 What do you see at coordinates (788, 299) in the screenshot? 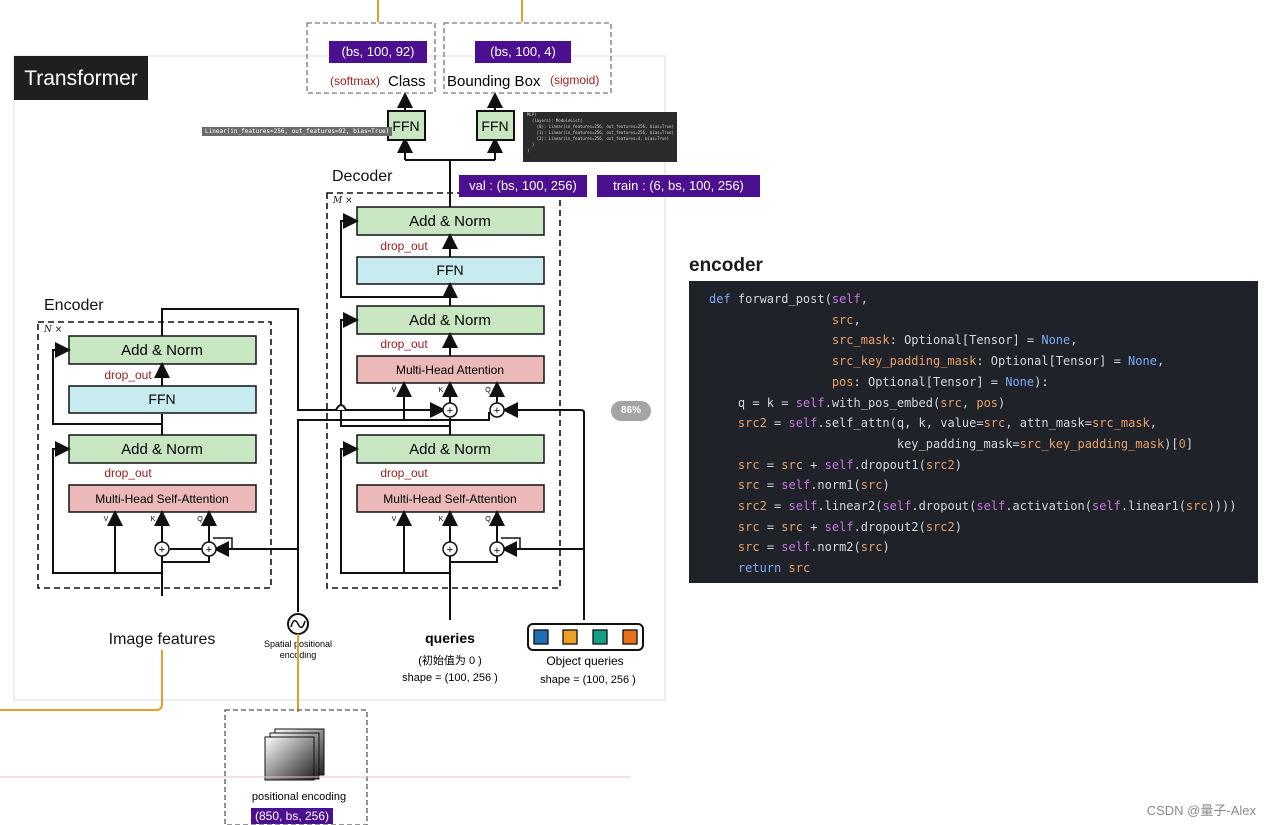
I see `code-line: def forward_post(self,` at bounding box center [788, 299].